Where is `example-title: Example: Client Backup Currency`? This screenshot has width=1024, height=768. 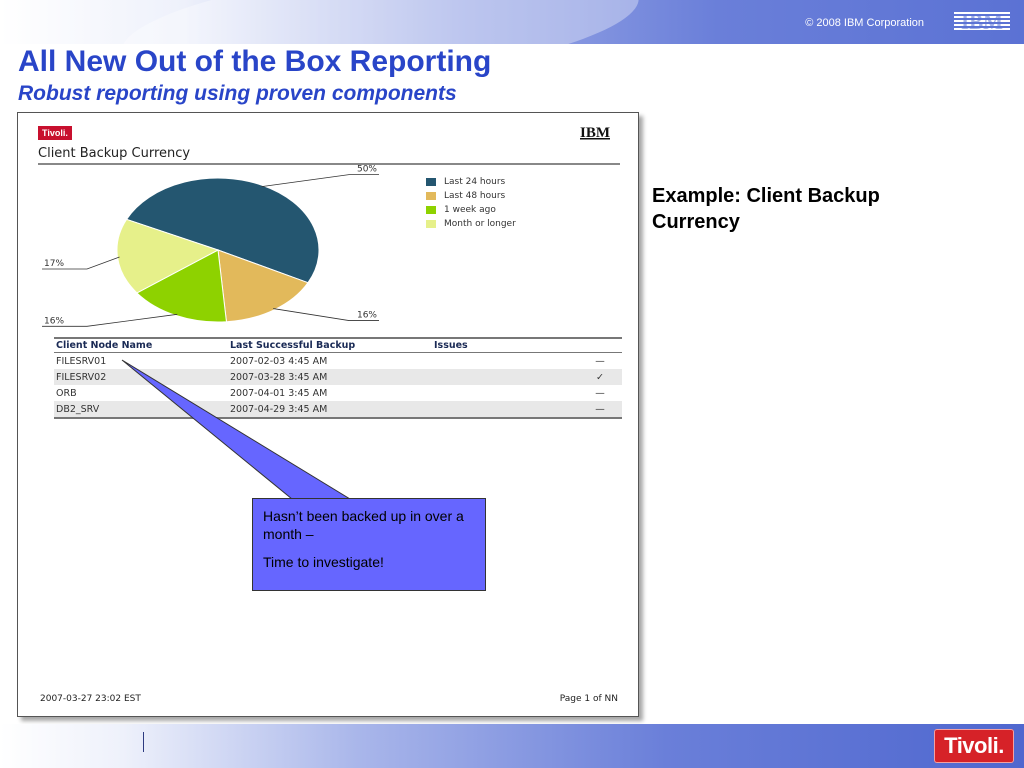 example-title: Example: Client Backup Currency is located at coordinates (766, 209).